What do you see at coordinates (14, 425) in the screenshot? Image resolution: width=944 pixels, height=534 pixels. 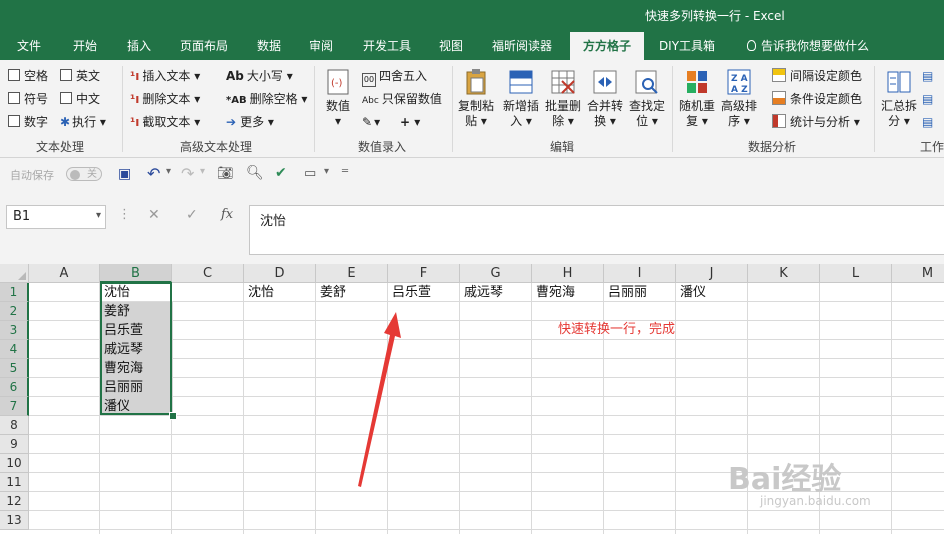 I see `row-header-8: 8` at bounding box center [14, 425].